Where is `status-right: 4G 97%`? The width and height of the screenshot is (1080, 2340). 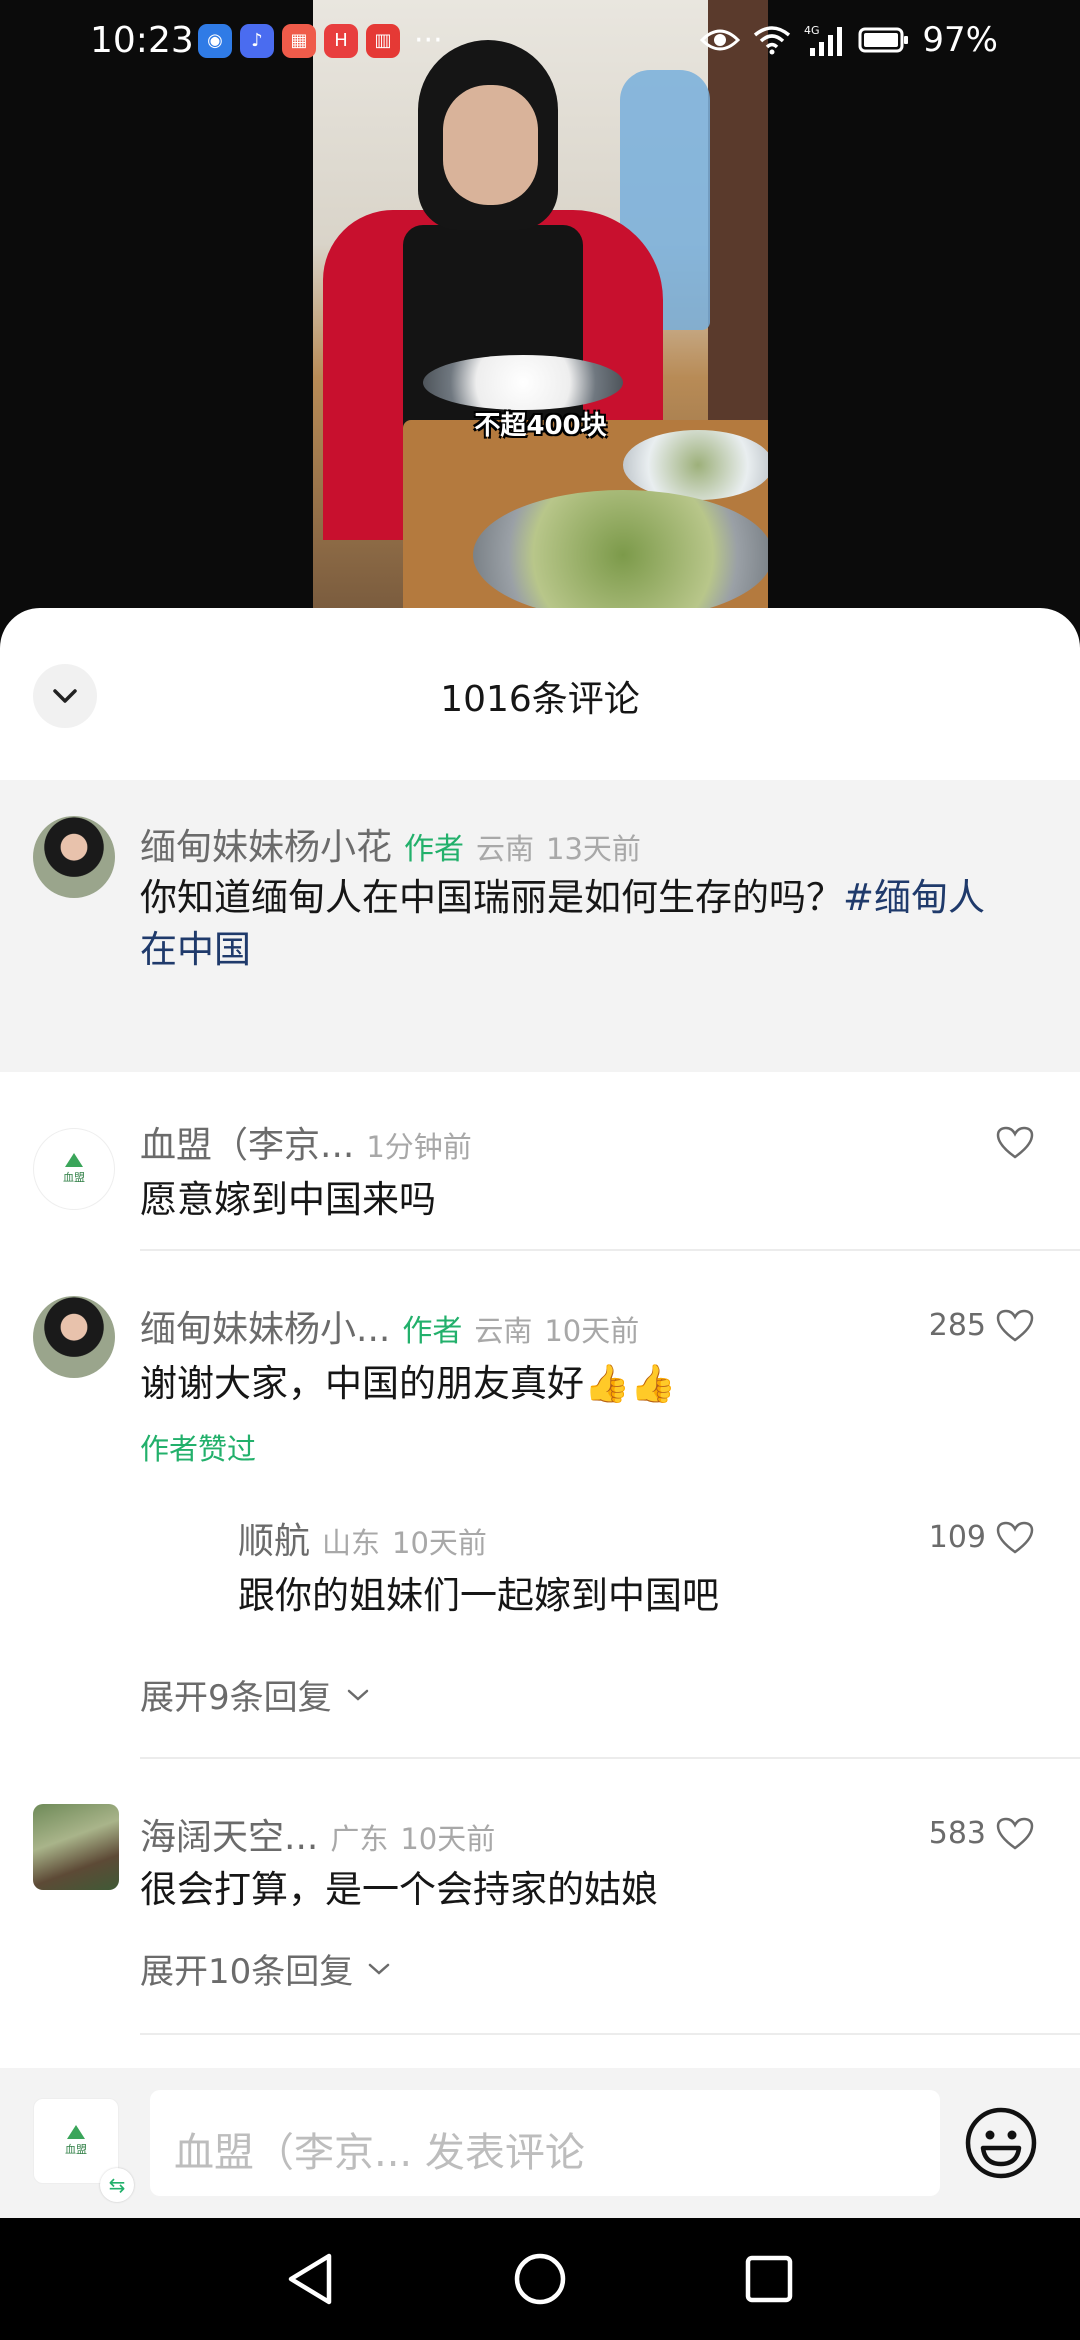 status-right: 4G 97% is located at coordinates (849, 40).